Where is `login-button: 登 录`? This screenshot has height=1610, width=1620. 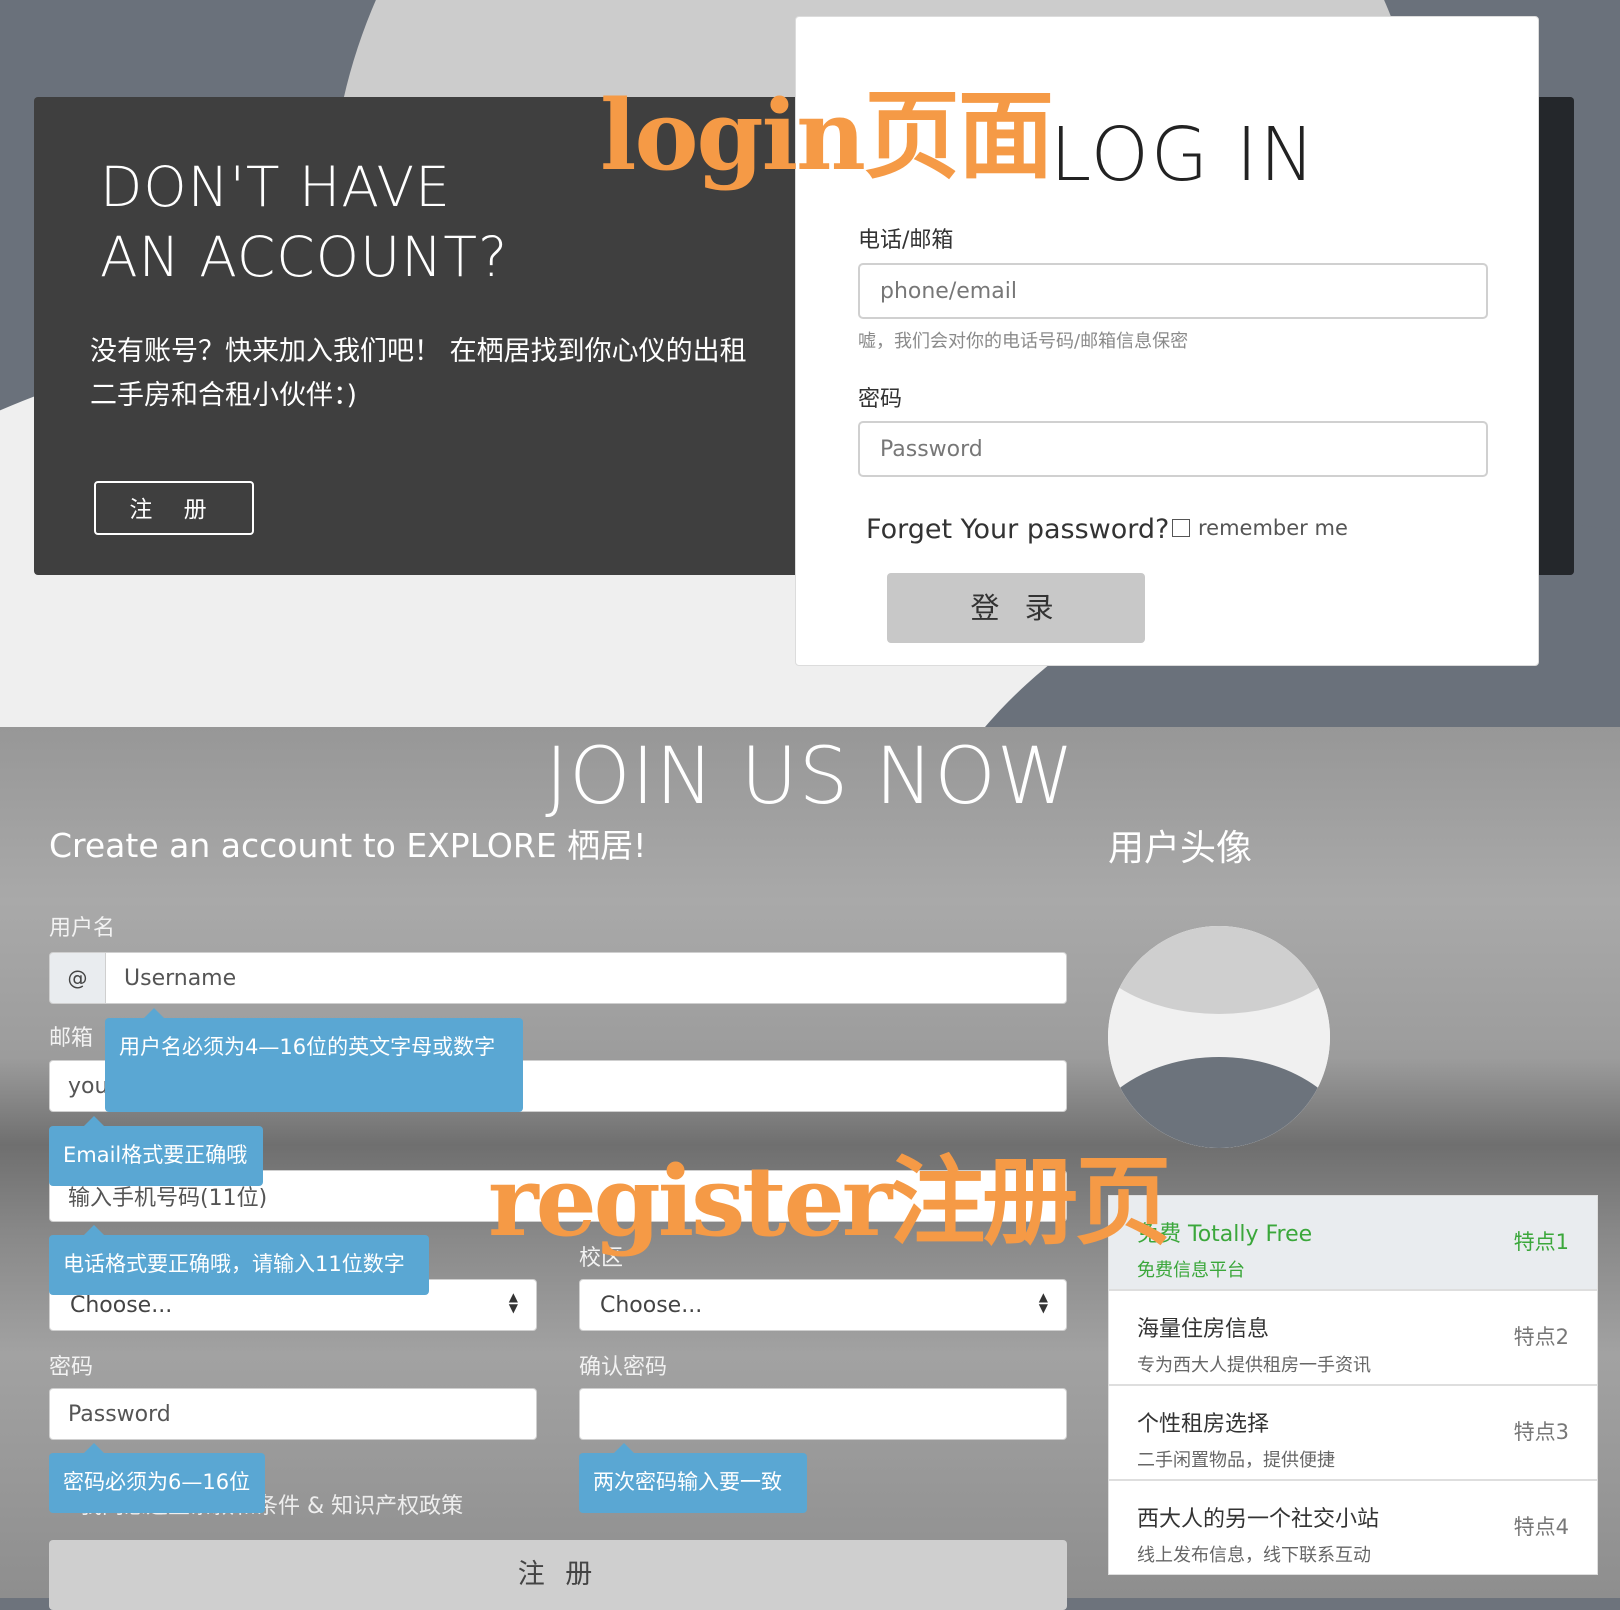
login-button: 登 录 is located at coordinates (1016, 608).